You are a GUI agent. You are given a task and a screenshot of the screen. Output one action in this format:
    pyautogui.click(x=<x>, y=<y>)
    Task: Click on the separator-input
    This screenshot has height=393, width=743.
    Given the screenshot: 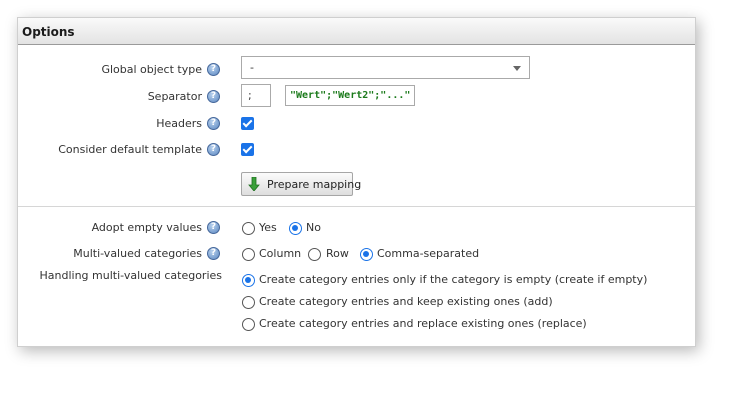 What is the action you would take?
    pyautogui.click(x=256, y=95)
    